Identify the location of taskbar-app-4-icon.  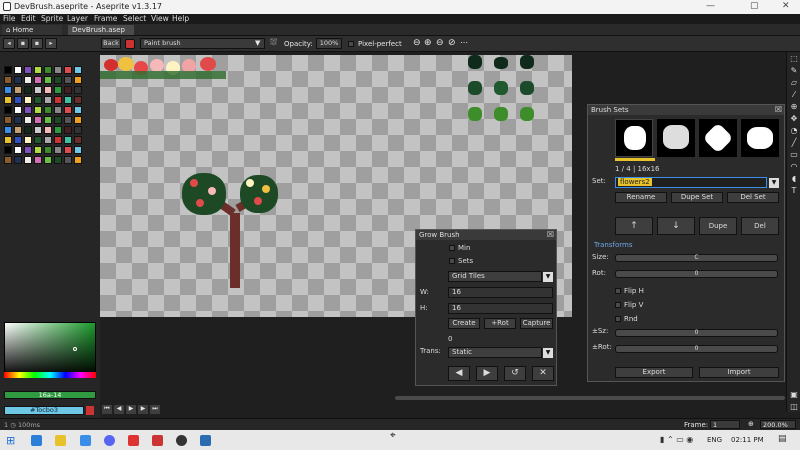
(109, 440).